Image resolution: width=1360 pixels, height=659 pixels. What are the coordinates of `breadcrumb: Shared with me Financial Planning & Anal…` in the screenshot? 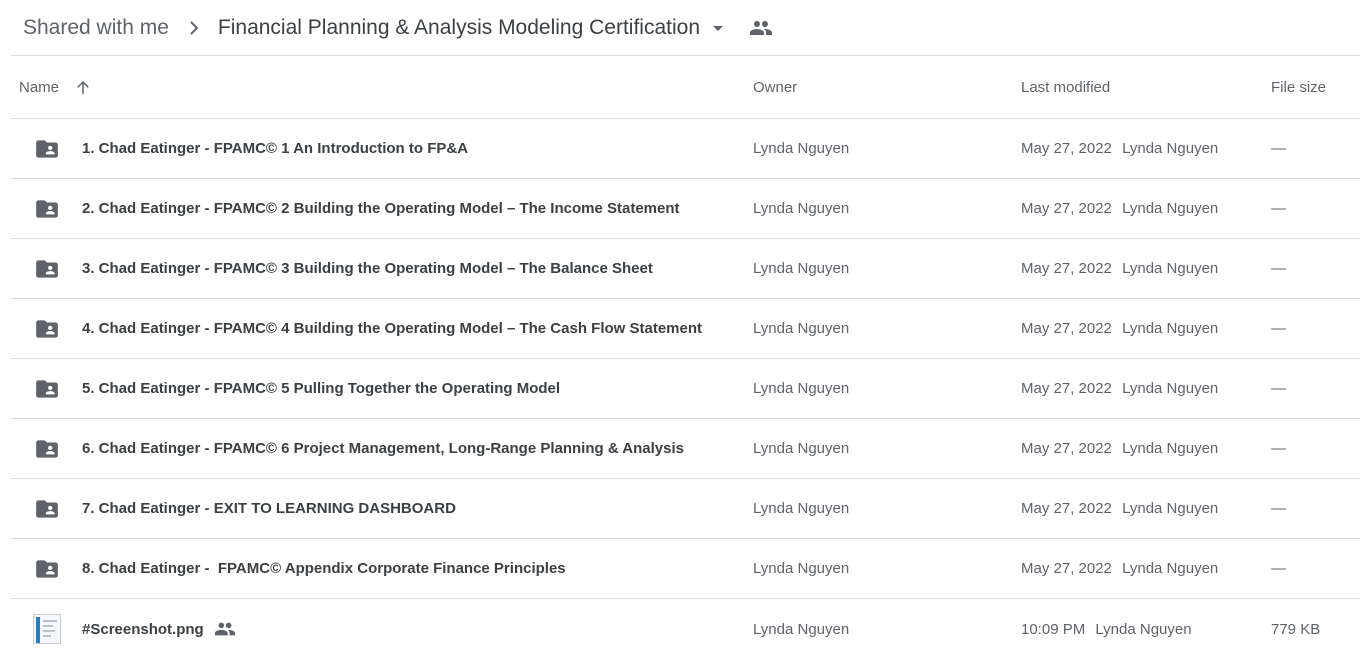 It's located at (685, 28).